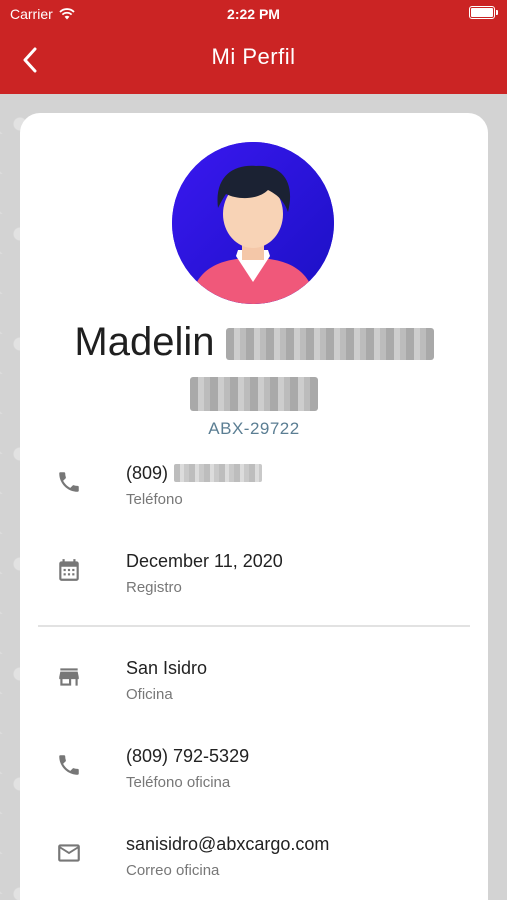 The width and height of the screenshot is (507, 900). What do you see at coordinates (69, 853) in the screenshot?
I see `mail-icon` at bounding box center [69, 853].